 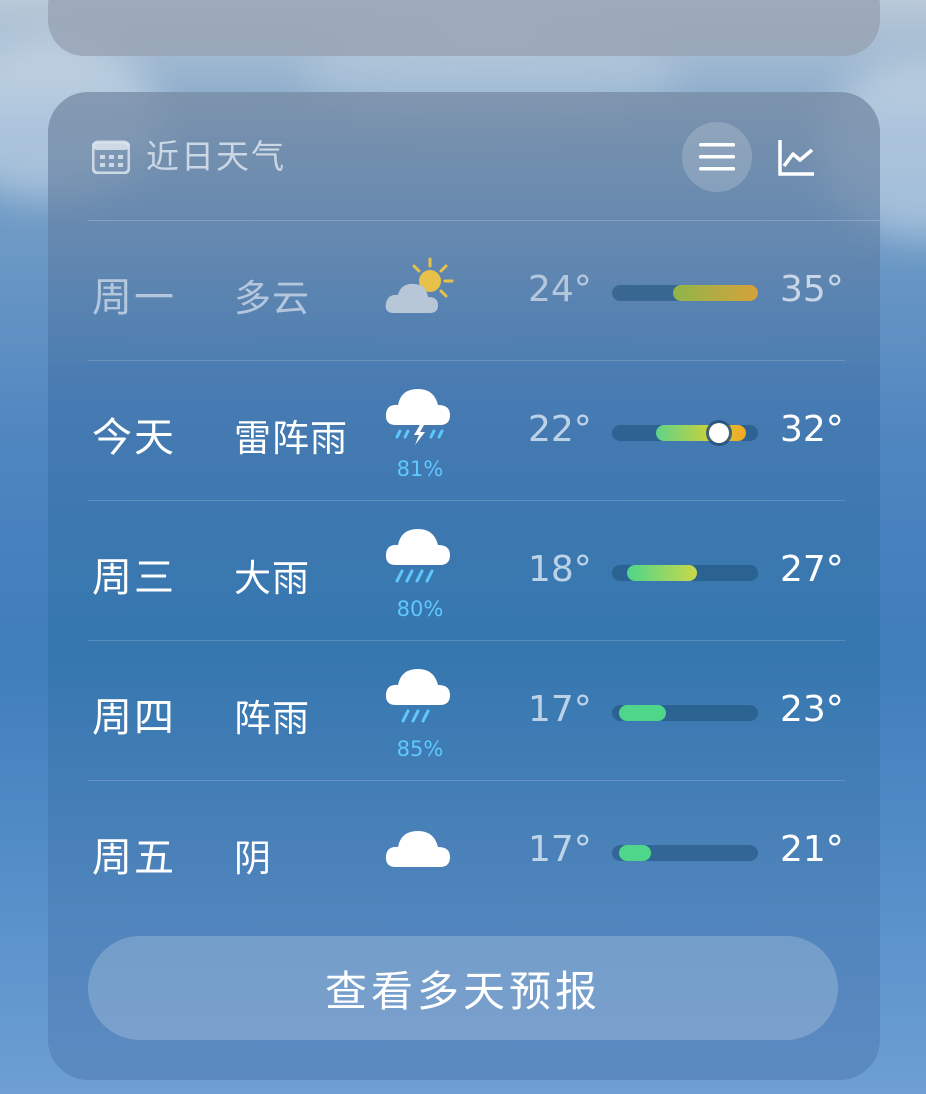 I want to click on multi-day-forecast-button: 查看多天预报, so click(x=463, y=988).